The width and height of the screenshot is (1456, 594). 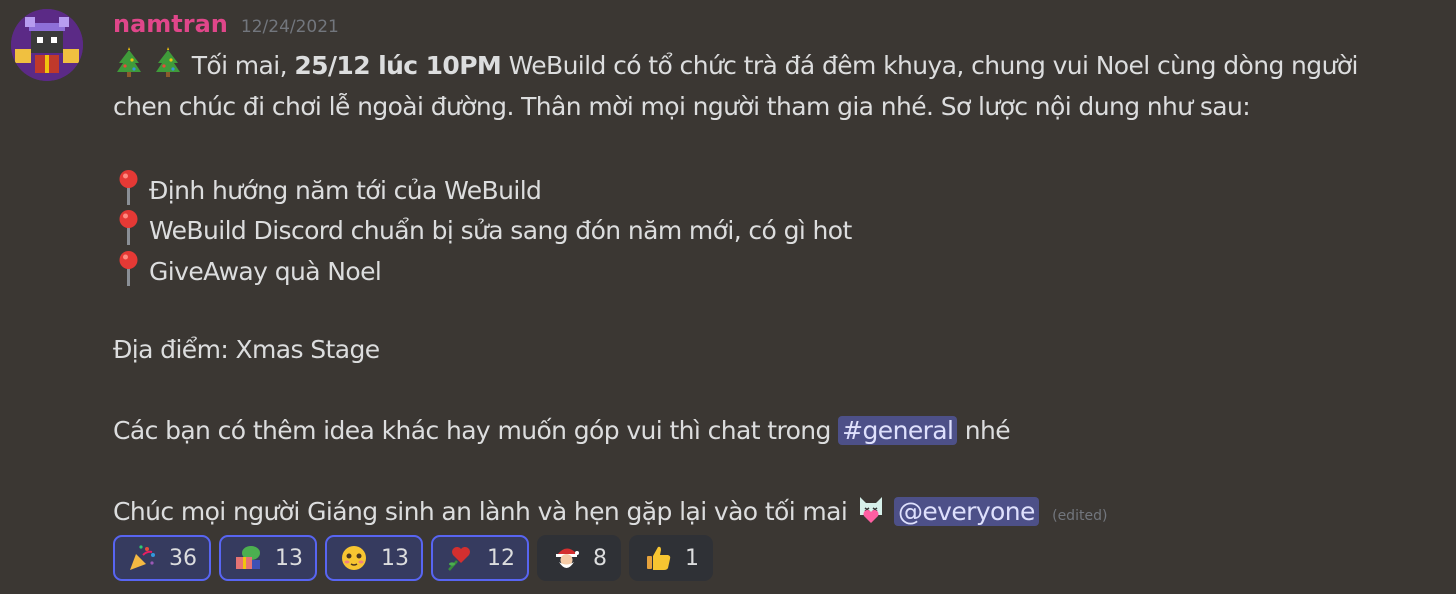 What do you see at coordinates (870, 509) in the screenshot?
I see `cat-heart-icon` at bounding box center [870, 509].